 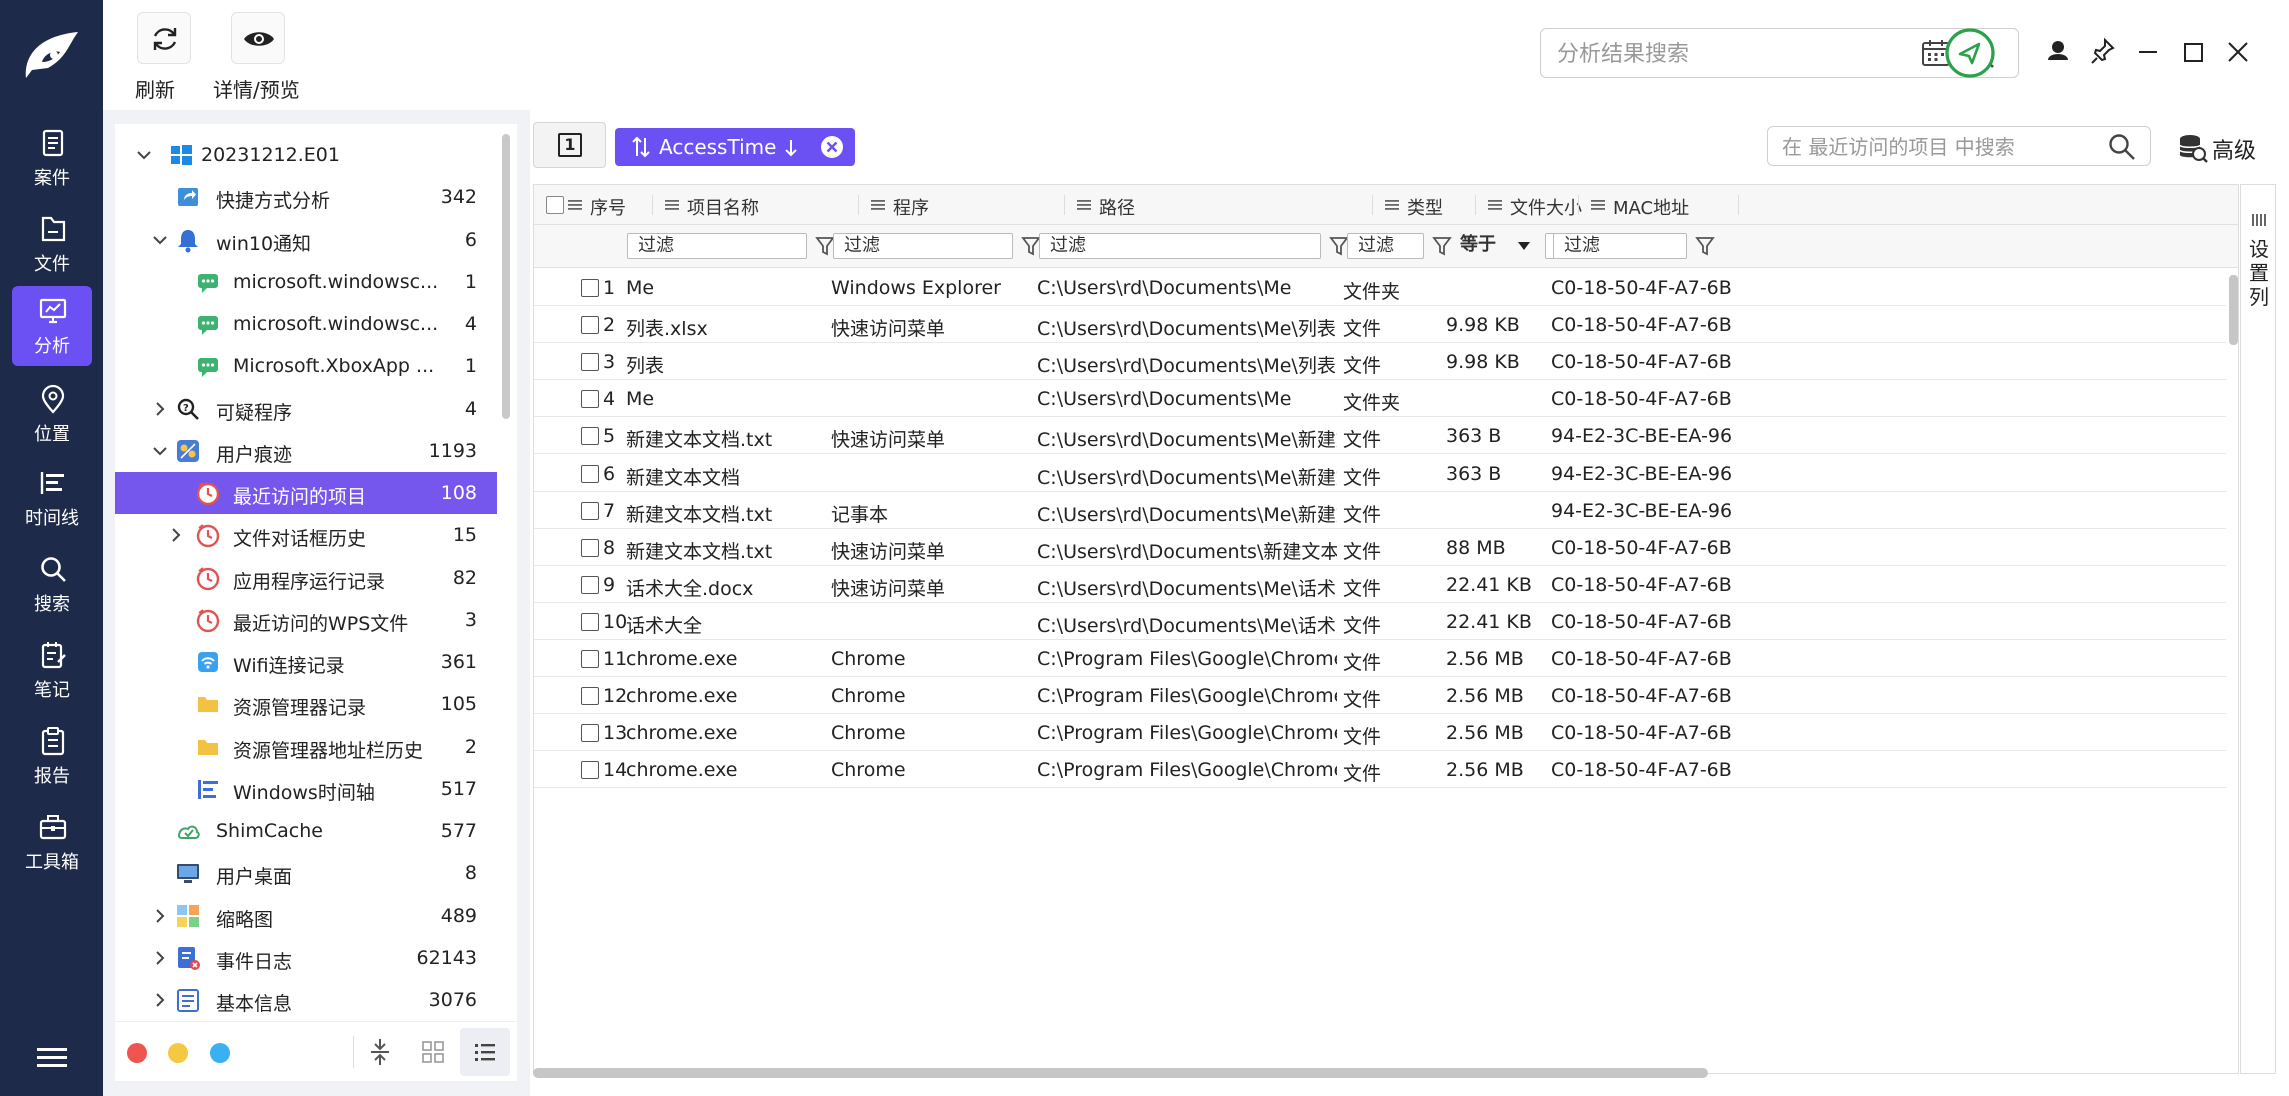 I want to click on analysis-search-input, so click(x=1727, y=54).